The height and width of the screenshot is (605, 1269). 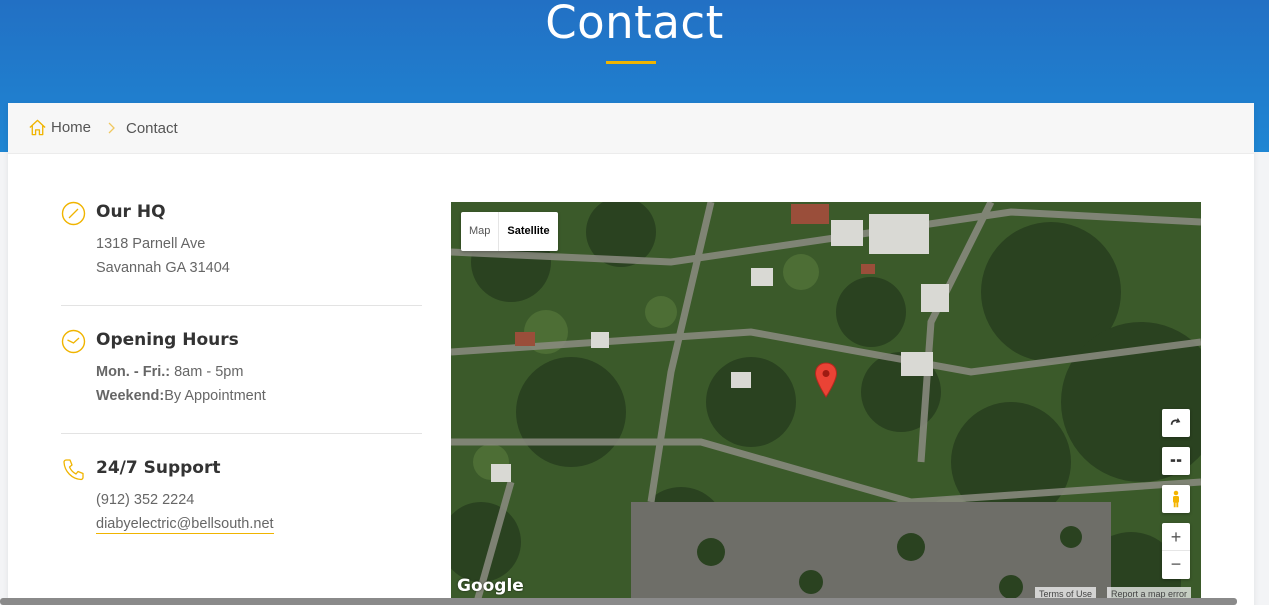 What do you see at coordinates (618, 601) in the screenshot?
I see `horizontal-scrollbar` at bounding box center [618, 601].